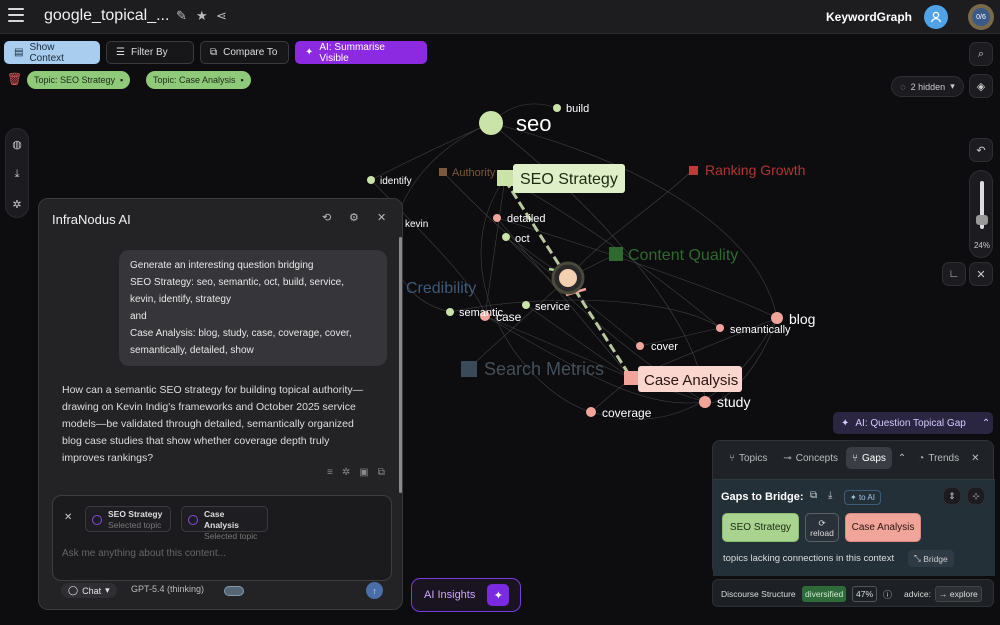 The image size is (1000, 625). What do you see at coordinates (198, 80) in the screenshot?
I see `topic-filter-chip: Topic: Case Analysis ▪` at bounding box center [198, 80].